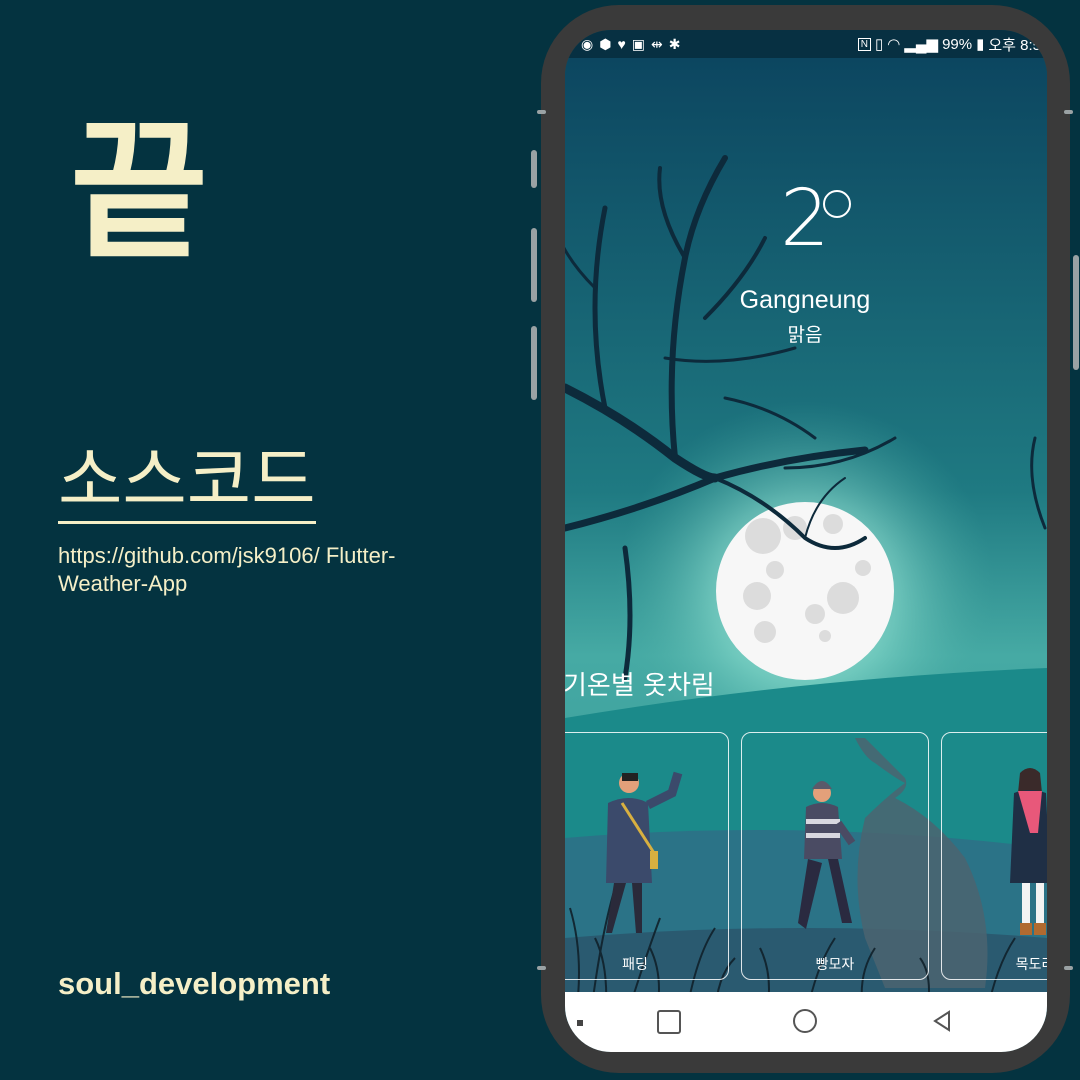  What do you see at coordinates (864, 44) in the screenshot?
I see `nfc-icon: N` at bounding box center [864, 44].